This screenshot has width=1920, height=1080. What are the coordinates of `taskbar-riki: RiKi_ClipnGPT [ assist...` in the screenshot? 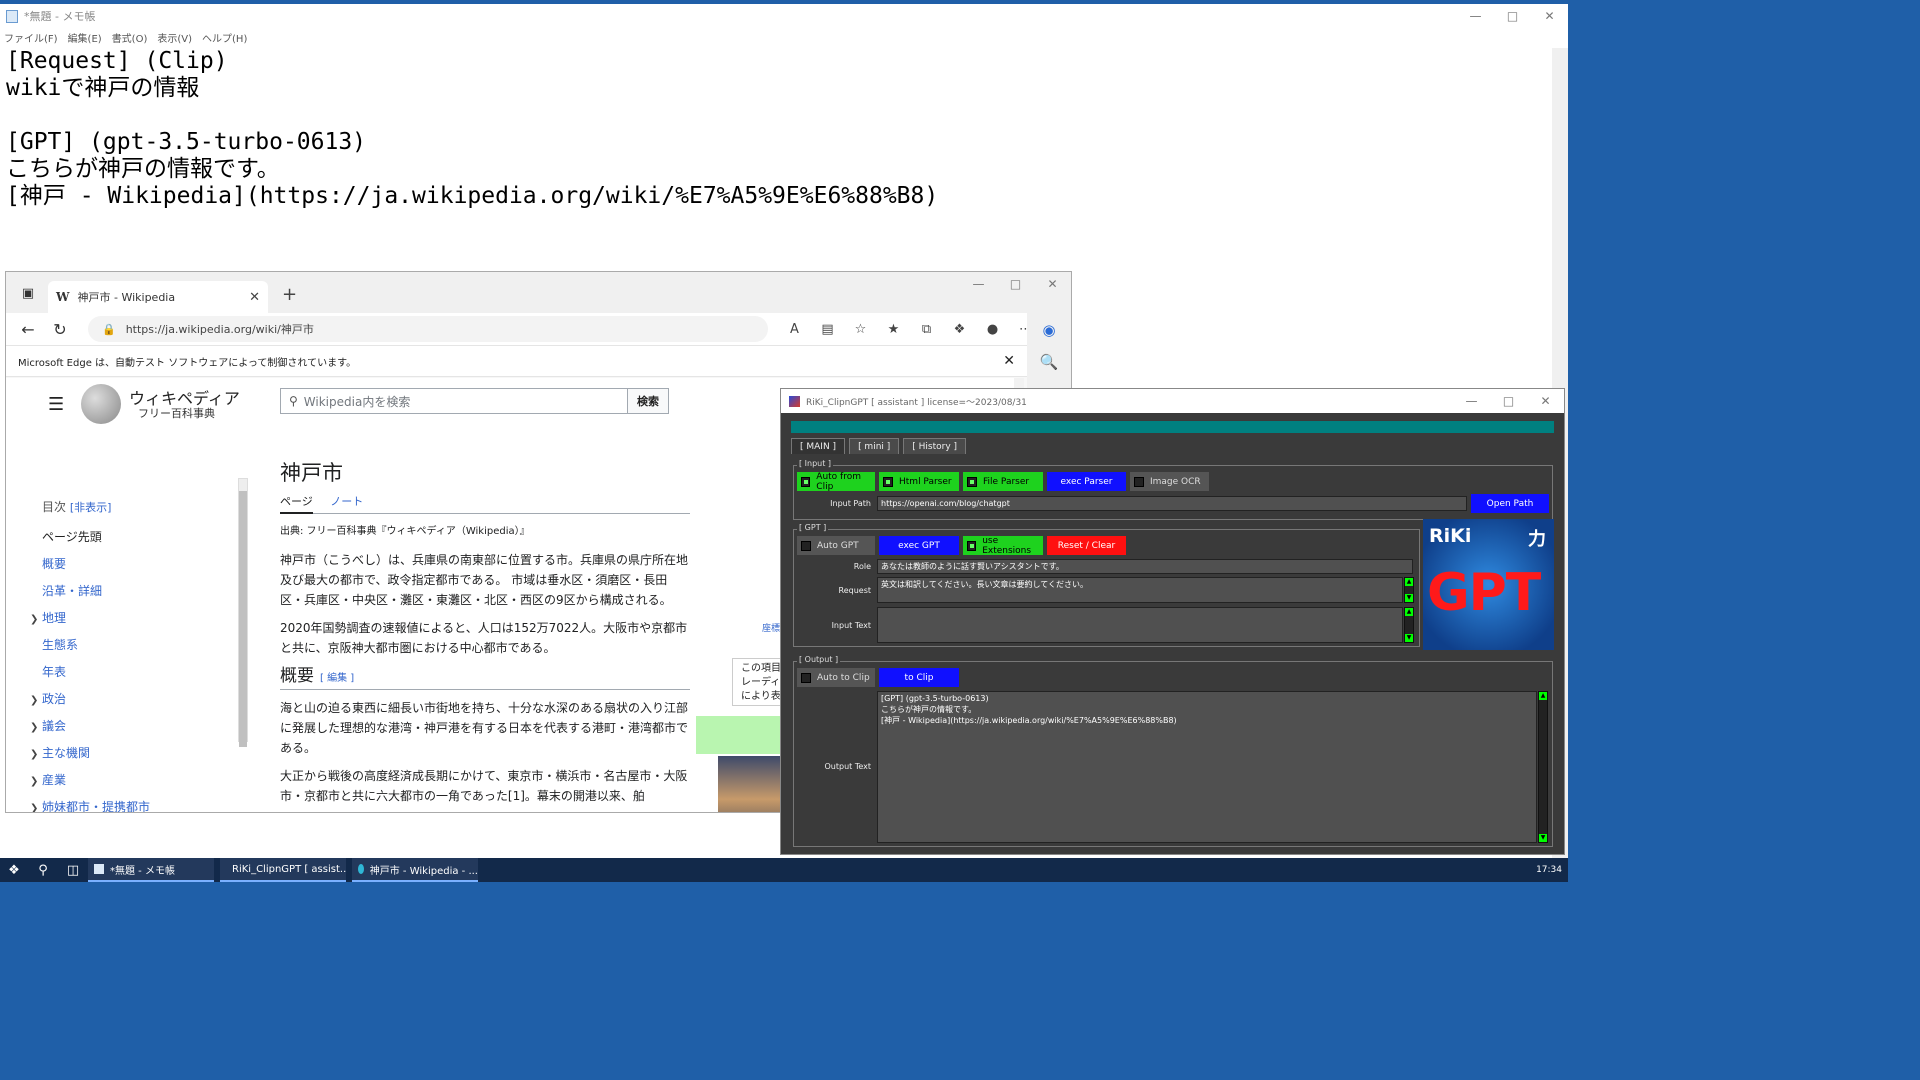 It's located at (283, 870).